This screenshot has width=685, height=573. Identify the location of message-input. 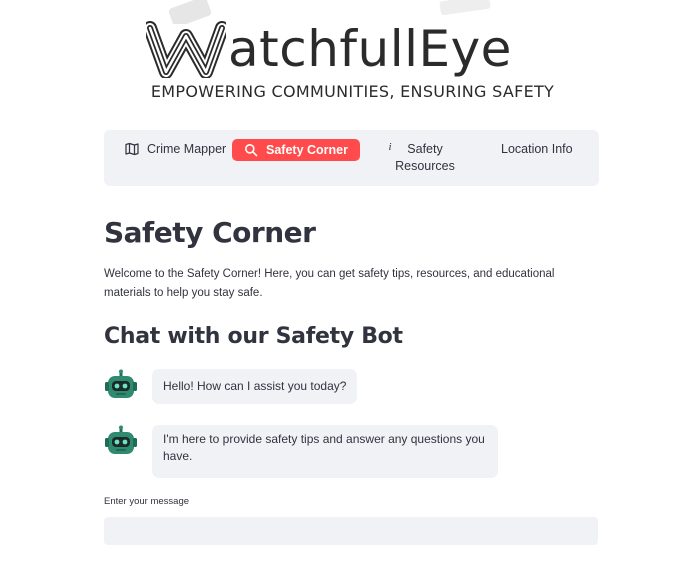
(351, 531).